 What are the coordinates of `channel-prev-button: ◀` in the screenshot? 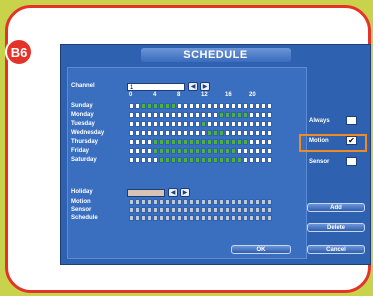 It's located at (193, 86).